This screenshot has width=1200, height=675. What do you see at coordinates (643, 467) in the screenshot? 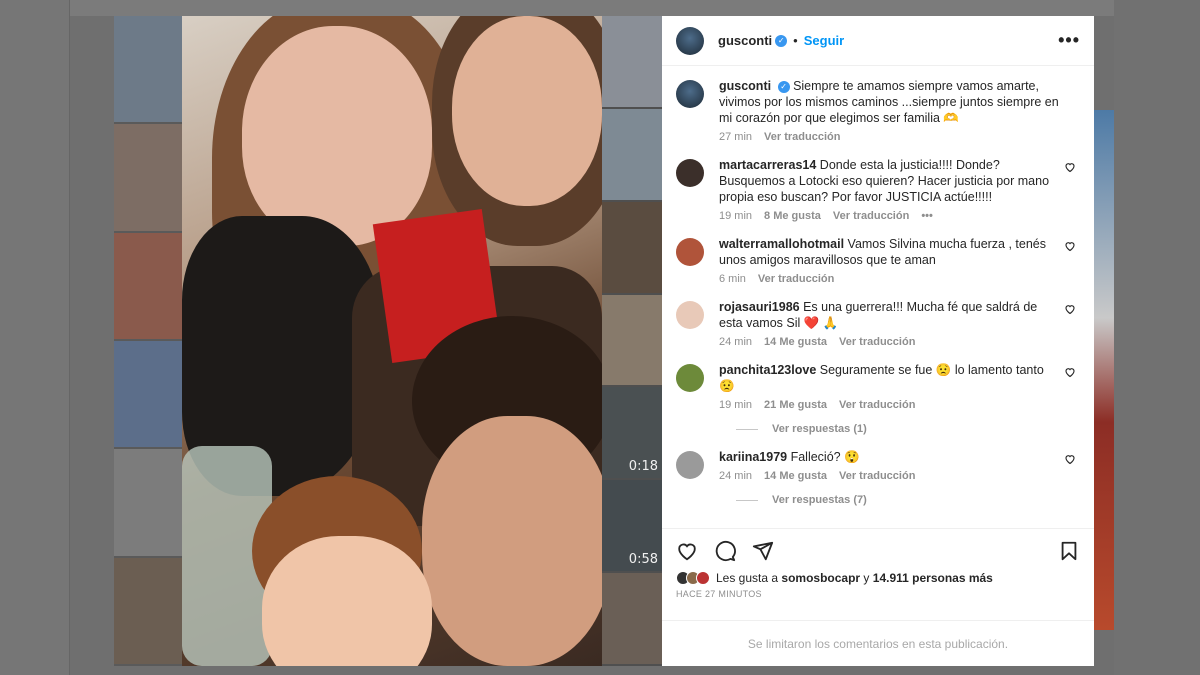
I see `video-duration: 0:18` at bounding box center [643, 467].